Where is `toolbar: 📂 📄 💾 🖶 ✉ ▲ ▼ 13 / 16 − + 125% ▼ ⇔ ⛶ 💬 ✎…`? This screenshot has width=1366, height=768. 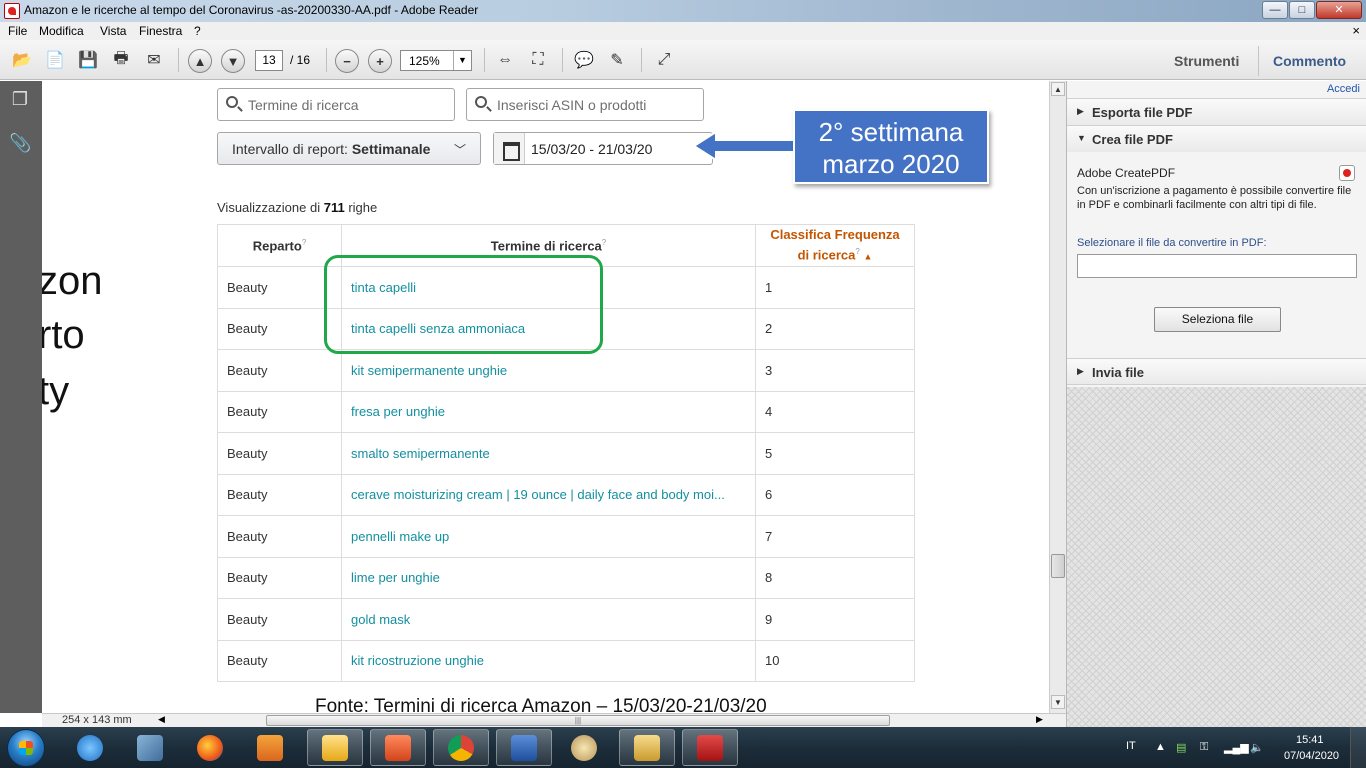
toolbar: 📂 📄 💾 🖶 ✉ ▲ ▼ 13 / 16 − + 125% ▼ ⇔ ⛶ 💬 ✎… is located at coordinates (683, 60).